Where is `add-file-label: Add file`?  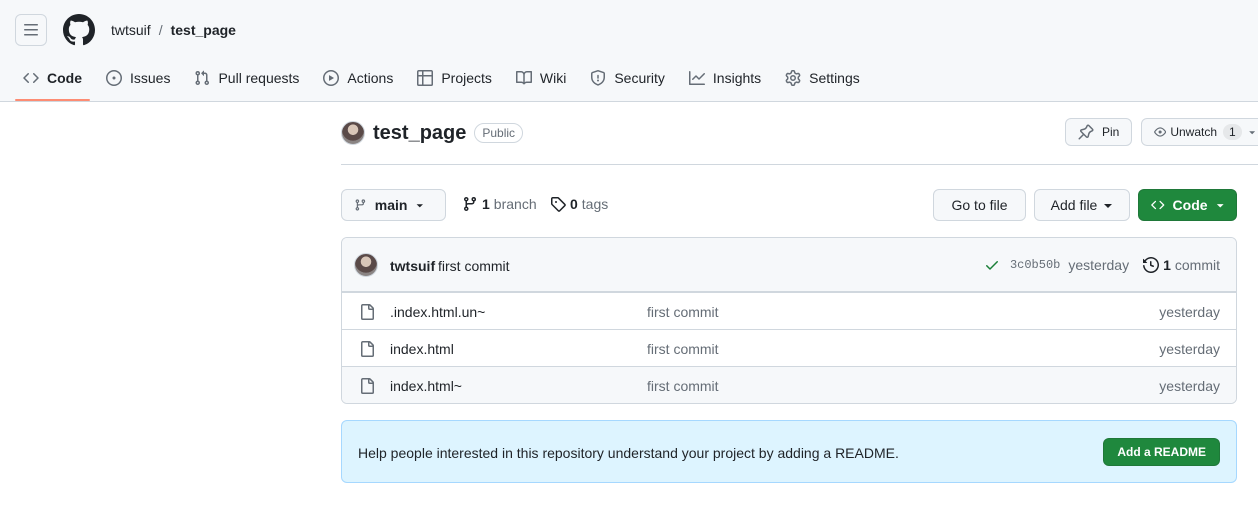 add-file-label: Add file is located at coordinates (1074, 205).